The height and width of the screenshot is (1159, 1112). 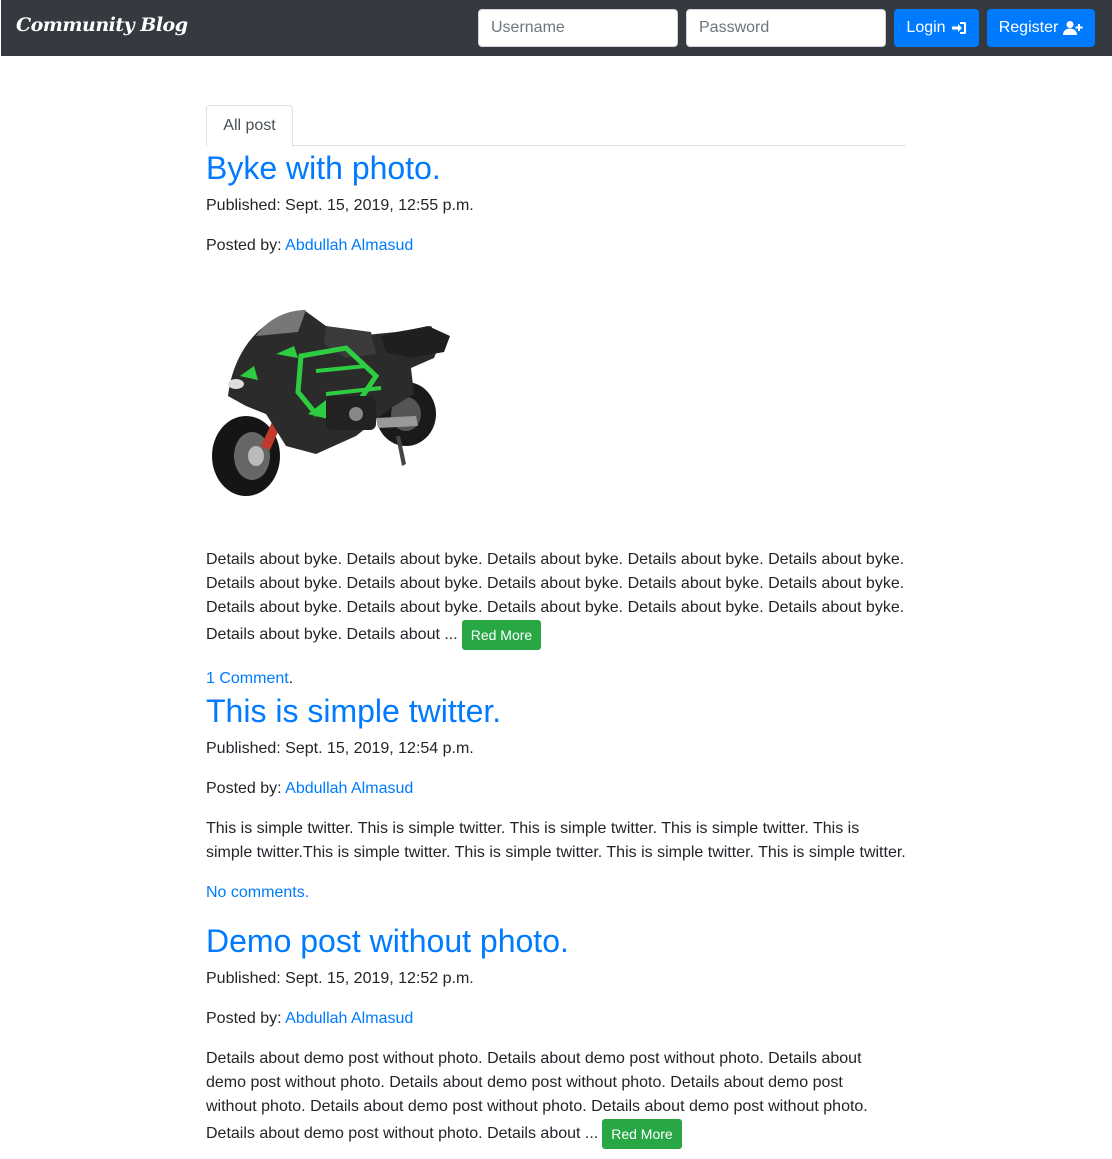 I want to click on post-comments: 1 Comment., so click(x=249, y=679).